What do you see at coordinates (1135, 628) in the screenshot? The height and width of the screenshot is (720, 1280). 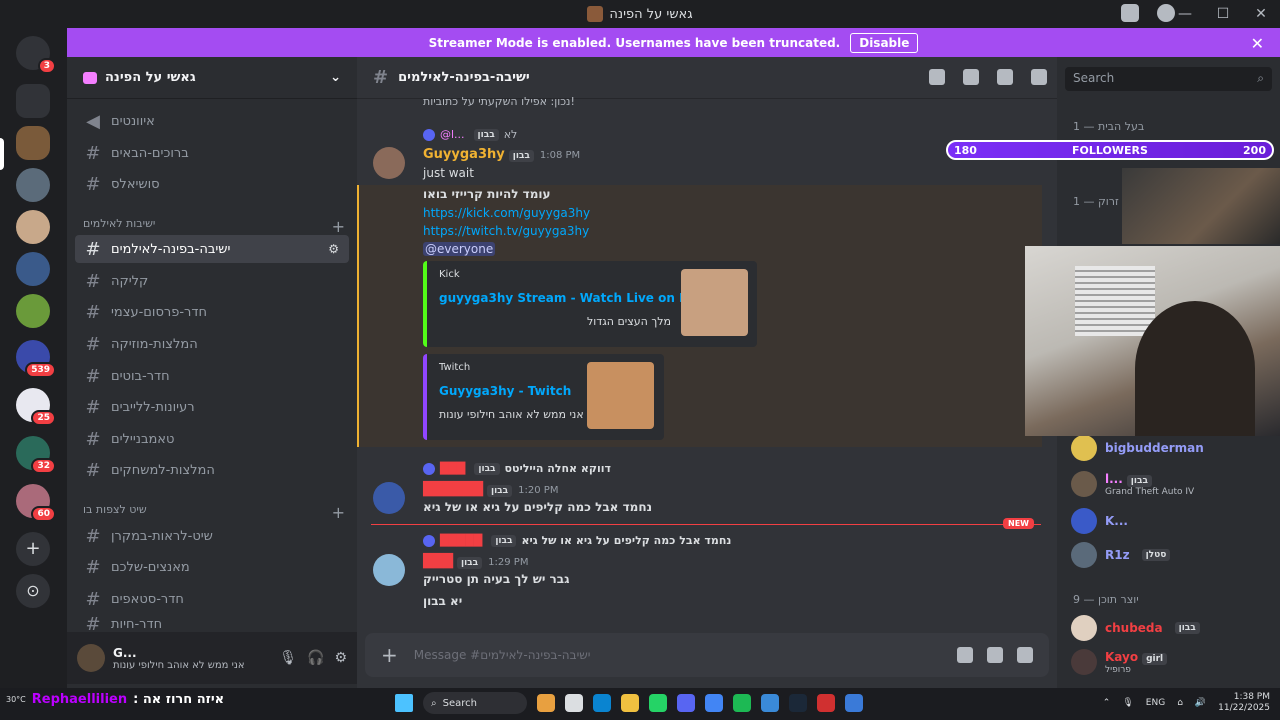 I see `member-item: chubeda בבון` at bounding box center [1135, 628].